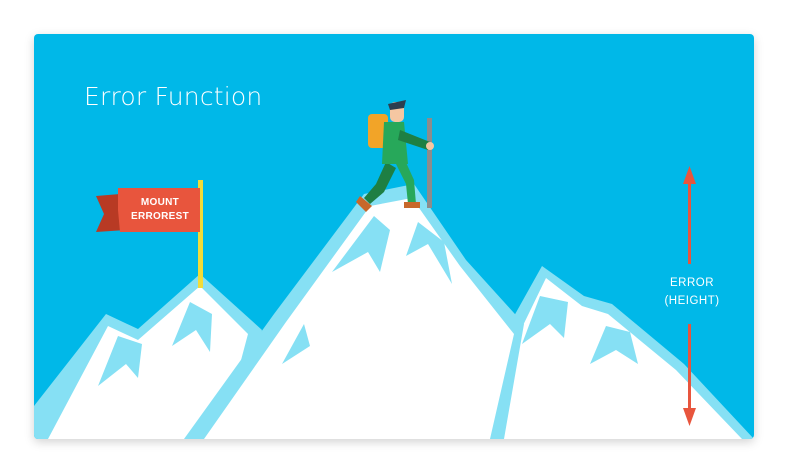 The height and width of the screenshot is (473, 788). I want to click on hiker-hand, so click(430, 146).